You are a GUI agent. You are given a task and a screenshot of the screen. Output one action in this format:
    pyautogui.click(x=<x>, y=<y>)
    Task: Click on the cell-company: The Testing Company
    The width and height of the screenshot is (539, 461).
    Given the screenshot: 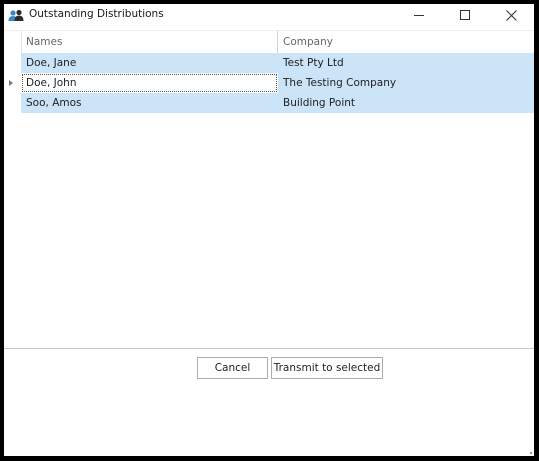 What is the action you would take?
    pyautogui.click(x=406, y=83)
    